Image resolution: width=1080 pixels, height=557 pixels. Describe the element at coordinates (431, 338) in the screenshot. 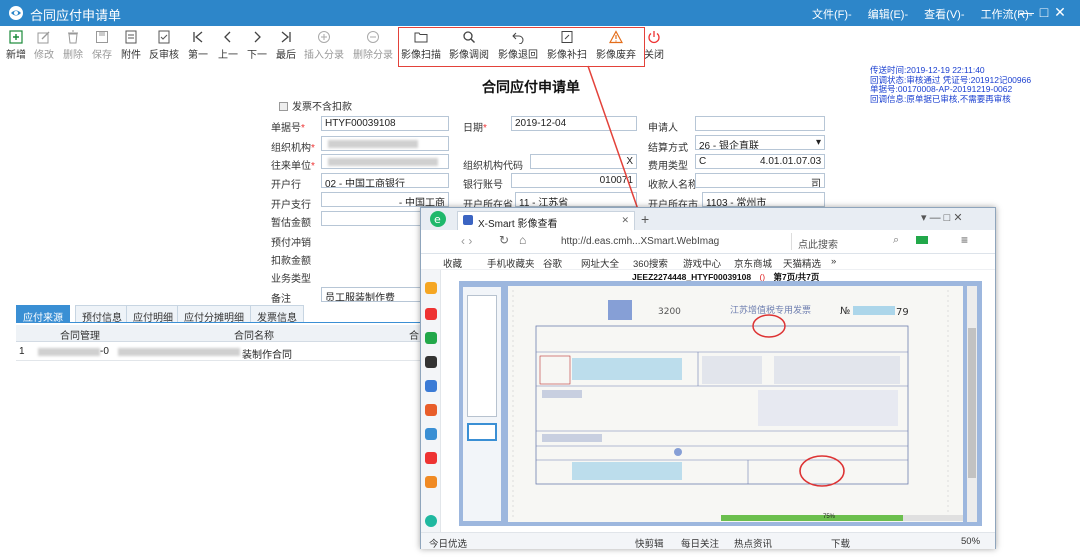

I see `sidebar-mail-icon` at that location.